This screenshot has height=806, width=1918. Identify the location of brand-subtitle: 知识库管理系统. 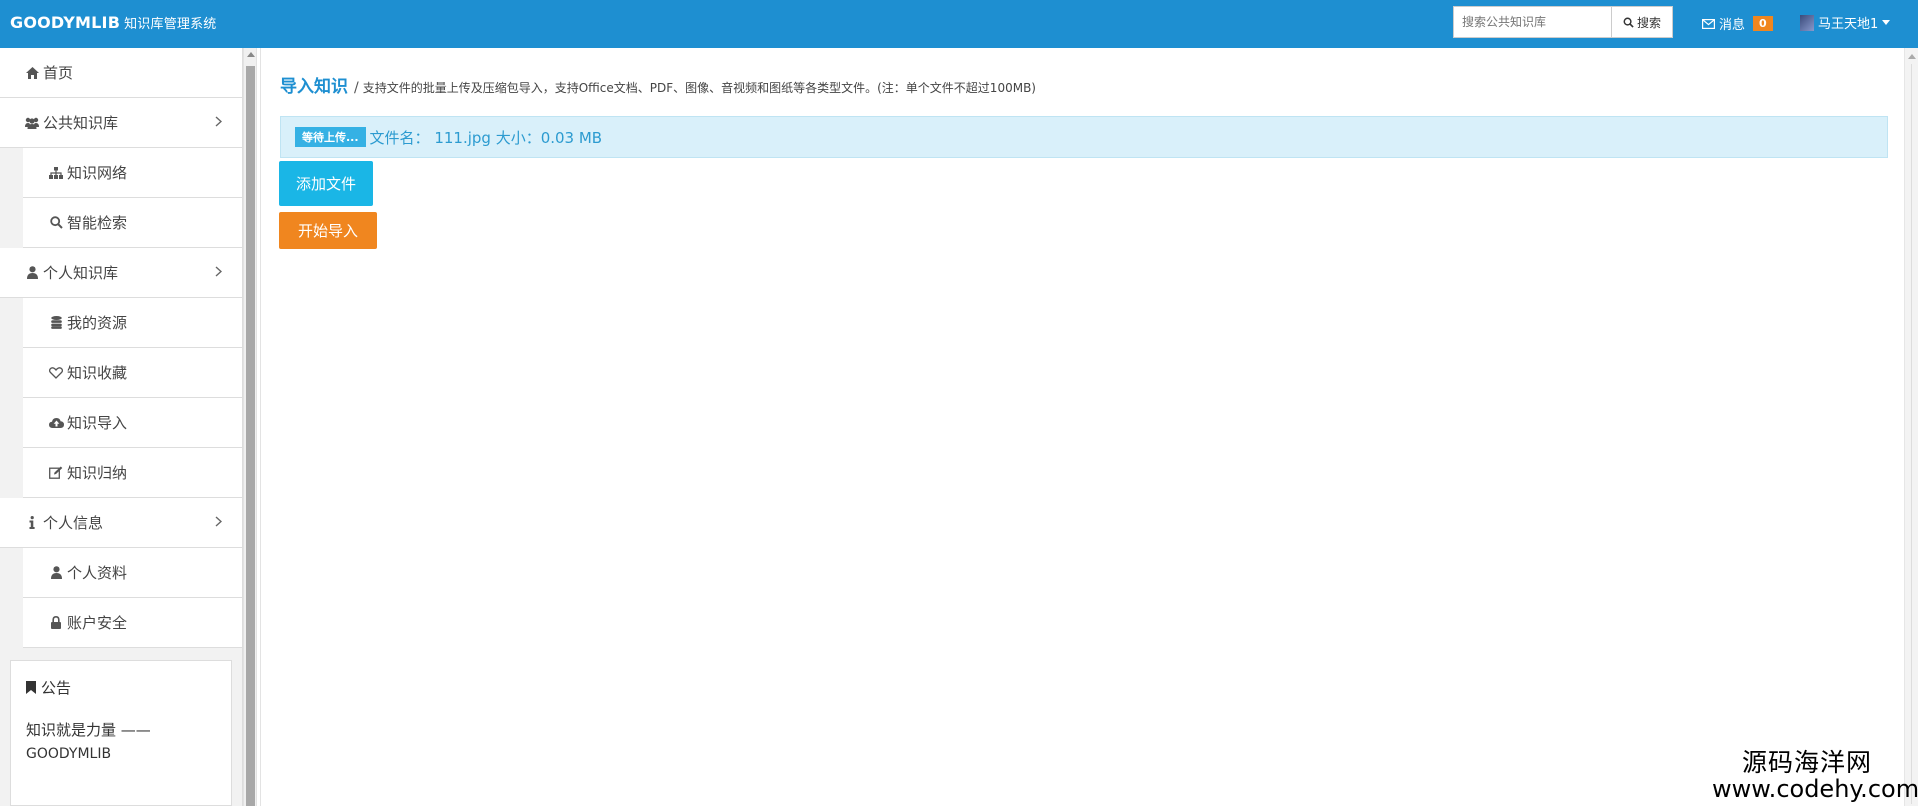
(170, 24).